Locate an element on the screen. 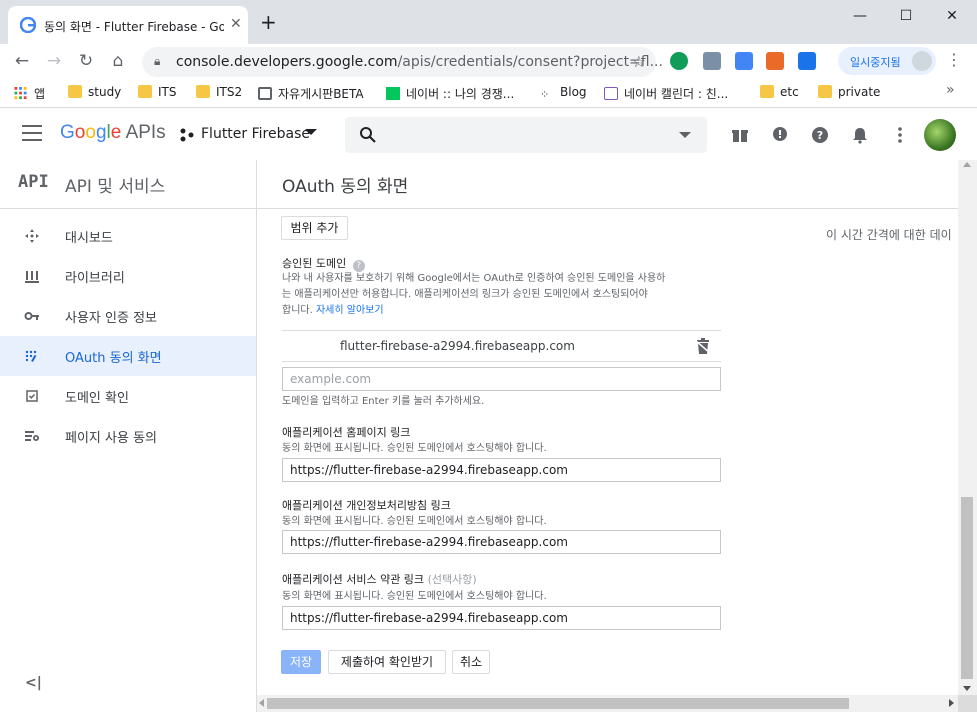  user-avatar is located at coordinates (940, 135).